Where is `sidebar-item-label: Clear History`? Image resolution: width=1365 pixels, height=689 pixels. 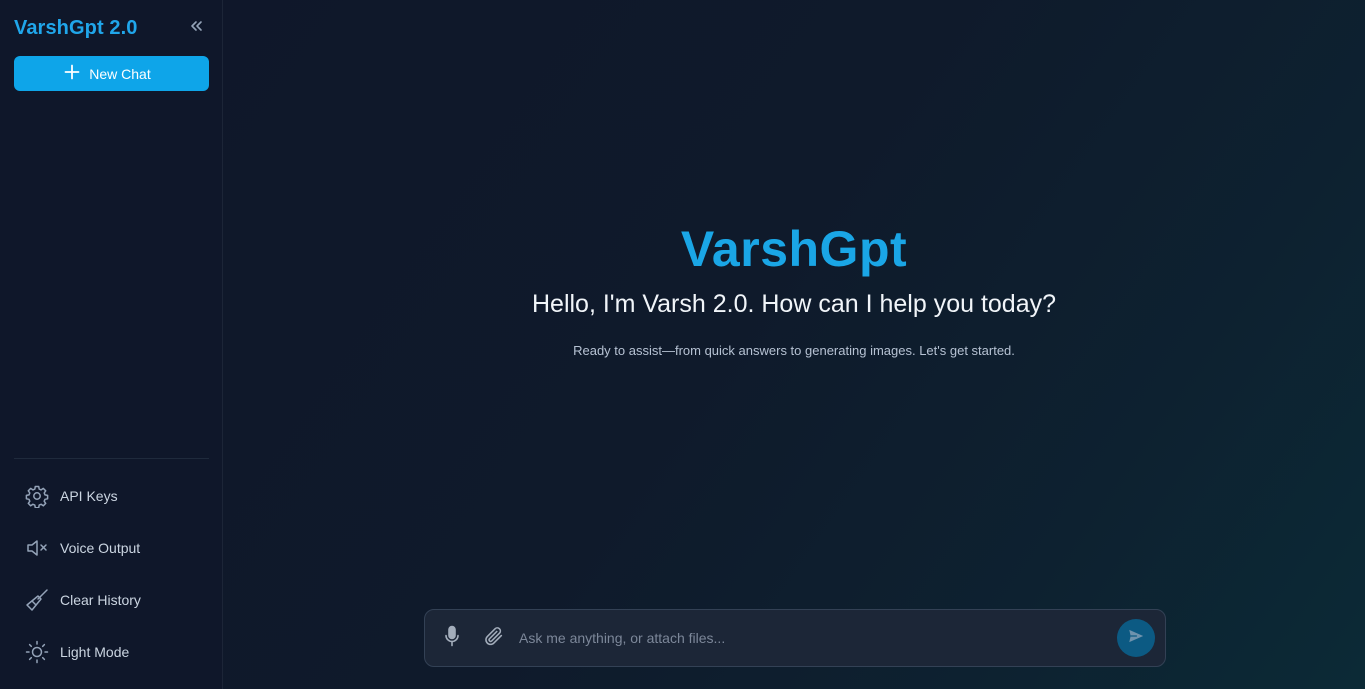
sidebar-item-label: Clear History is located at coordinates (100, 600).